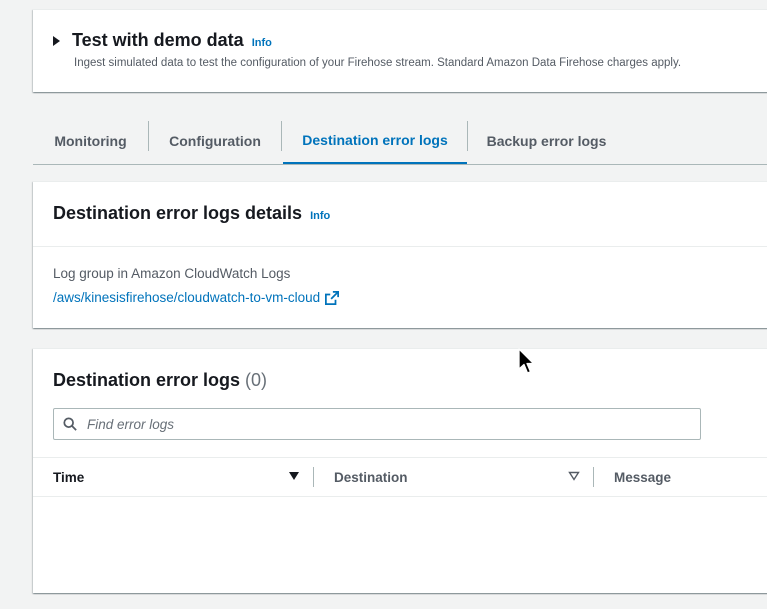 The height and width of the screenshot is (609, 767). I want to click on demo-info-link: Info, so click(262, 43).